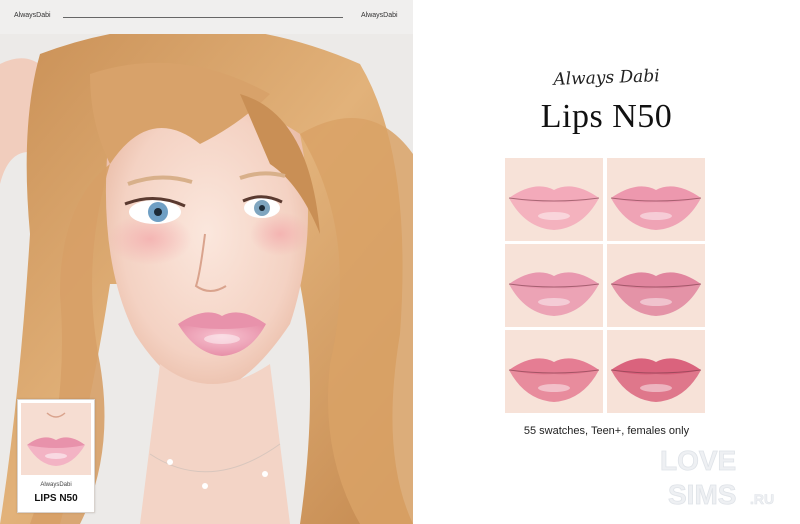 The image size is (800, 524). I want to click on top-bar: AlwaysDabi AlwaysDabi, so click(206, 17).